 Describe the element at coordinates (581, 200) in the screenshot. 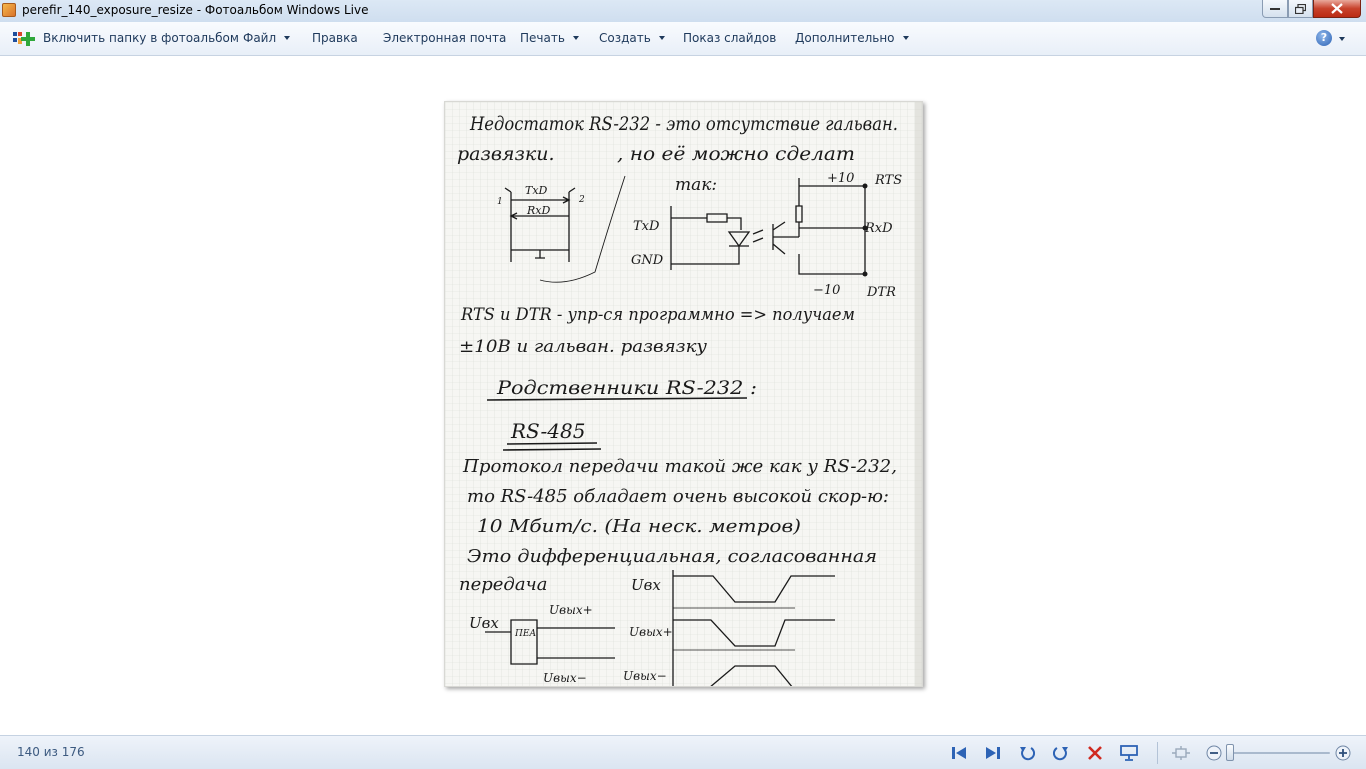

I see `diagram-pin-2: 2` at that location.